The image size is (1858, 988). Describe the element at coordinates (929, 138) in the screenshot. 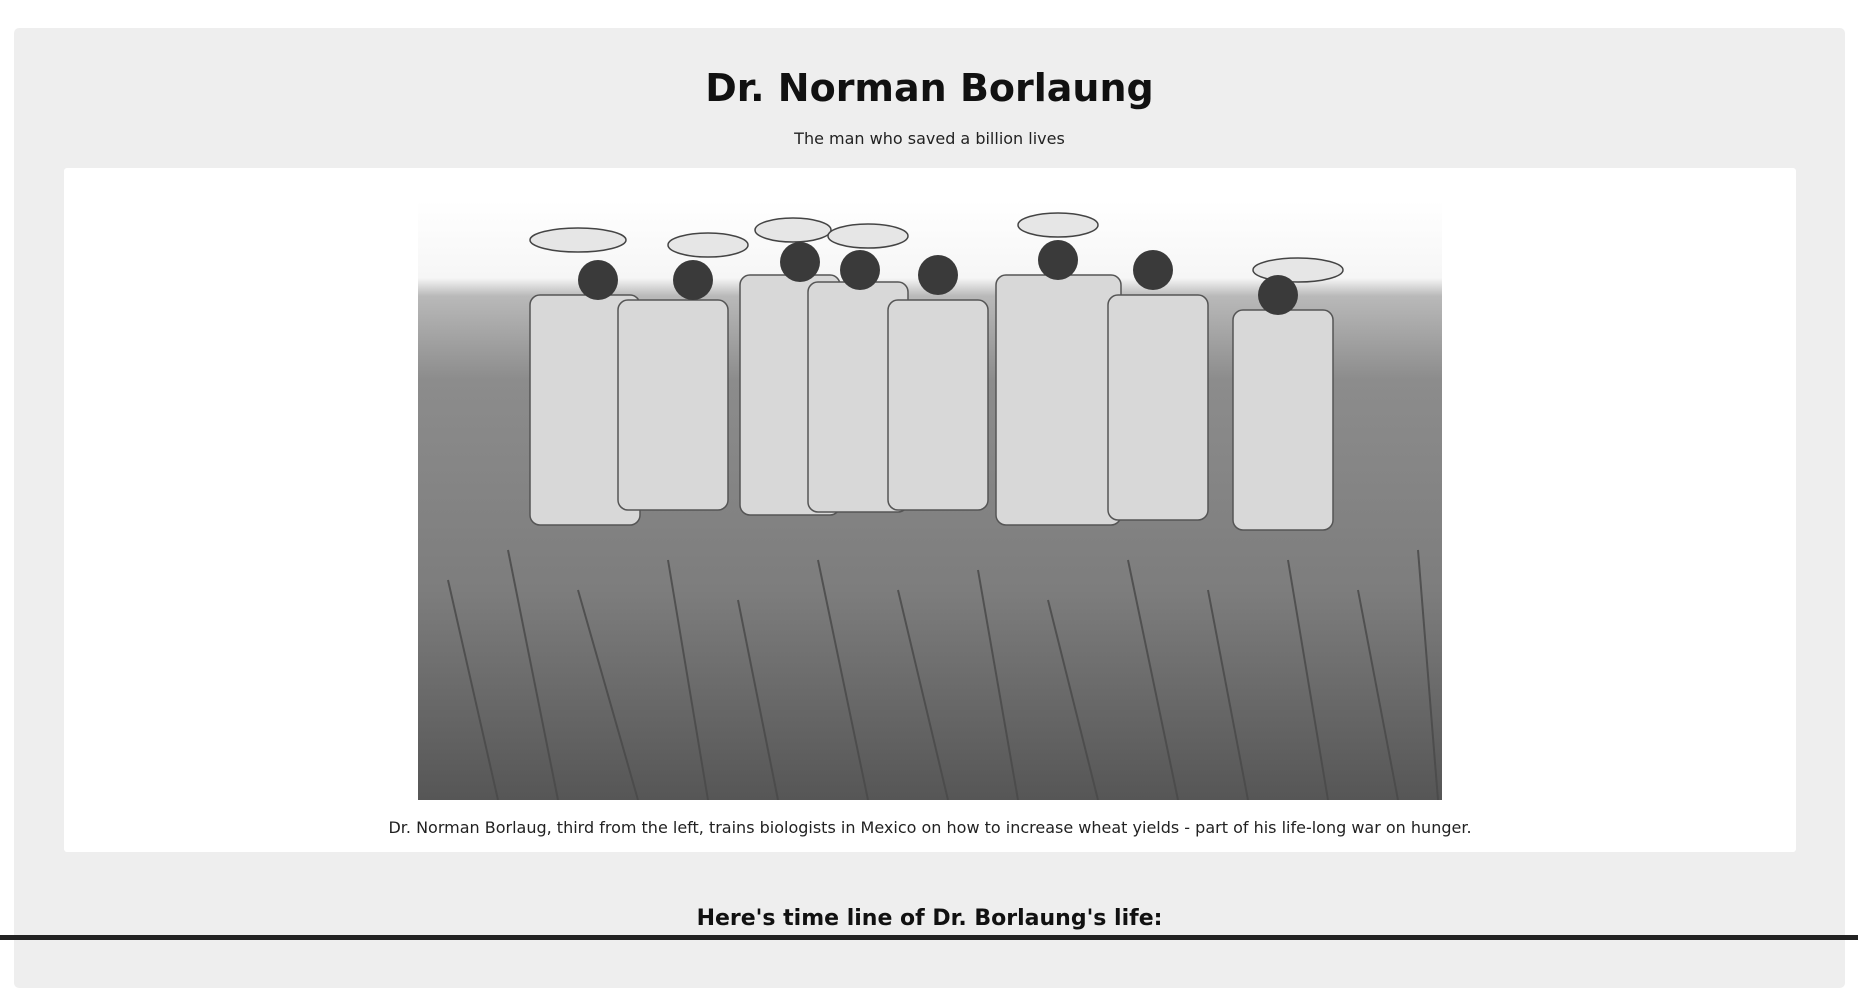

I see `page-subtitle: The man who saved a billion lives` at that location.